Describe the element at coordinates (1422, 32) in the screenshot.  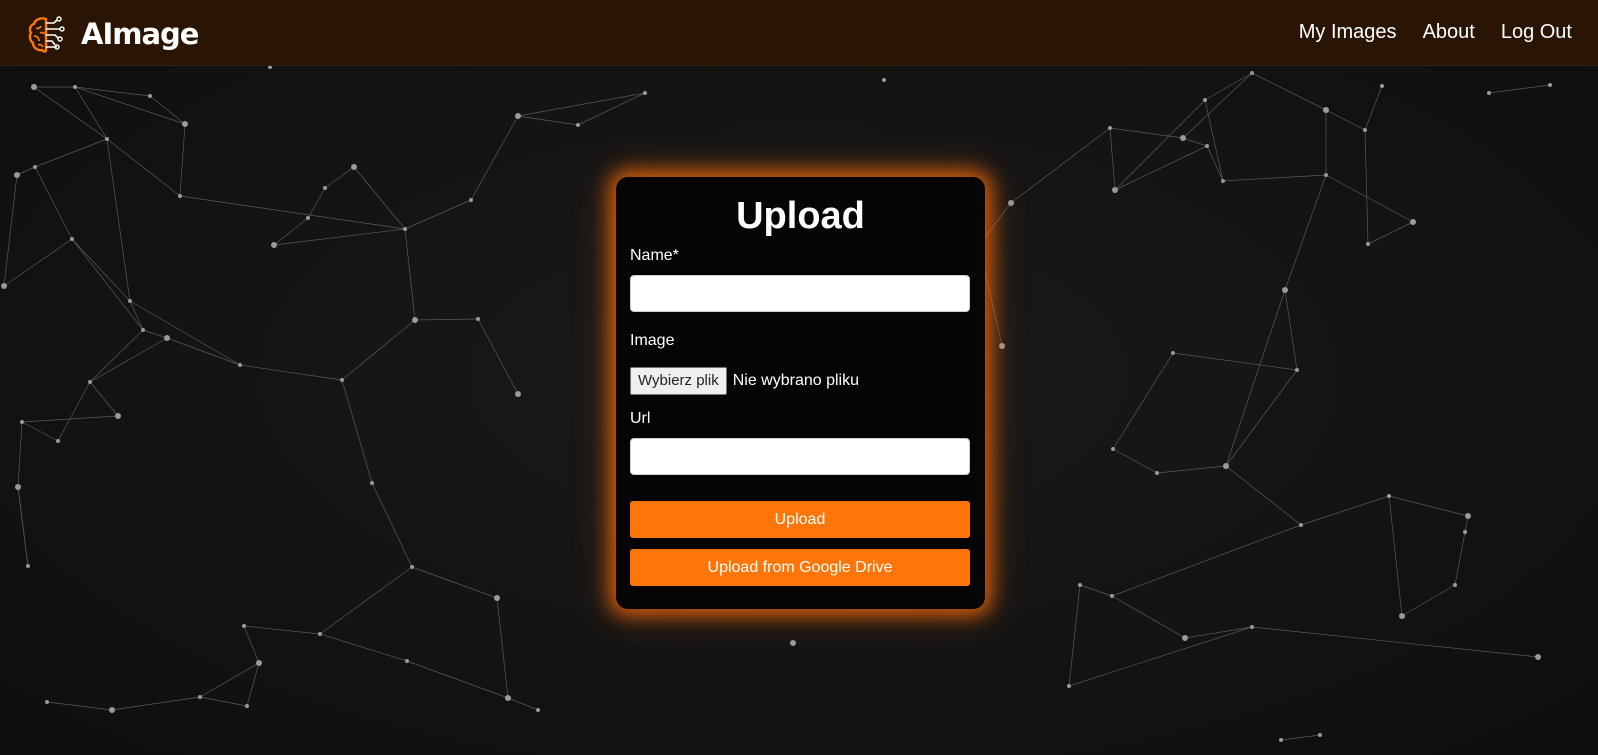
I see `nav-links: My Images About Log Out` at that location.